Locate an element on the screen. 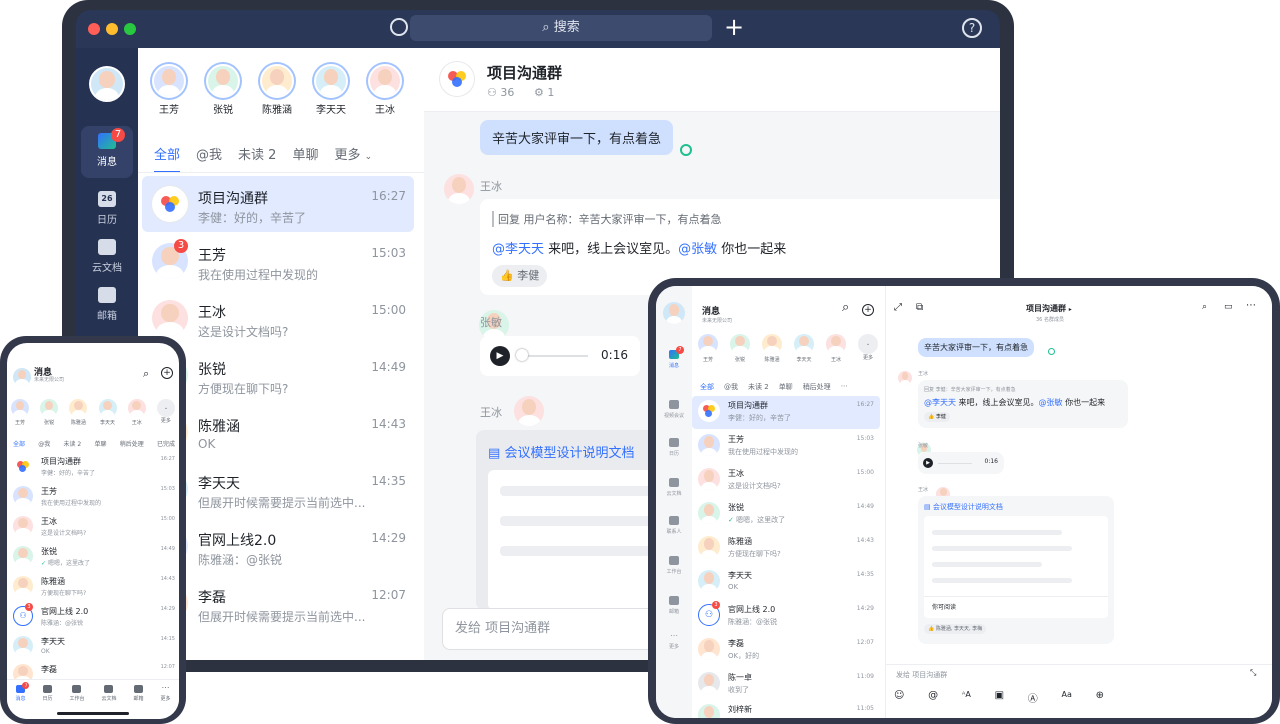 This screenshot has height=724, width=1280. expand-icon: ⤢ is located at coordinates (898, 307).